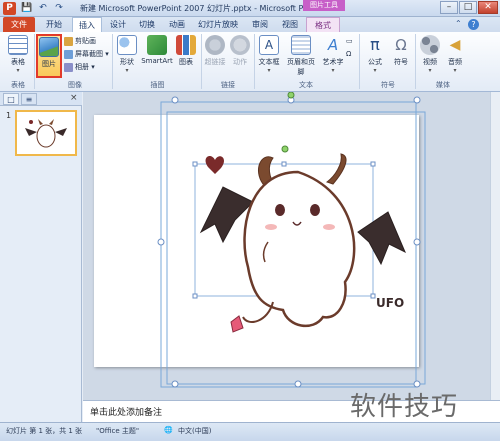  What do you see at coordinates (127, 45) in the screenshot?
I see `shapes-icon` at bounding box center [127, 45].